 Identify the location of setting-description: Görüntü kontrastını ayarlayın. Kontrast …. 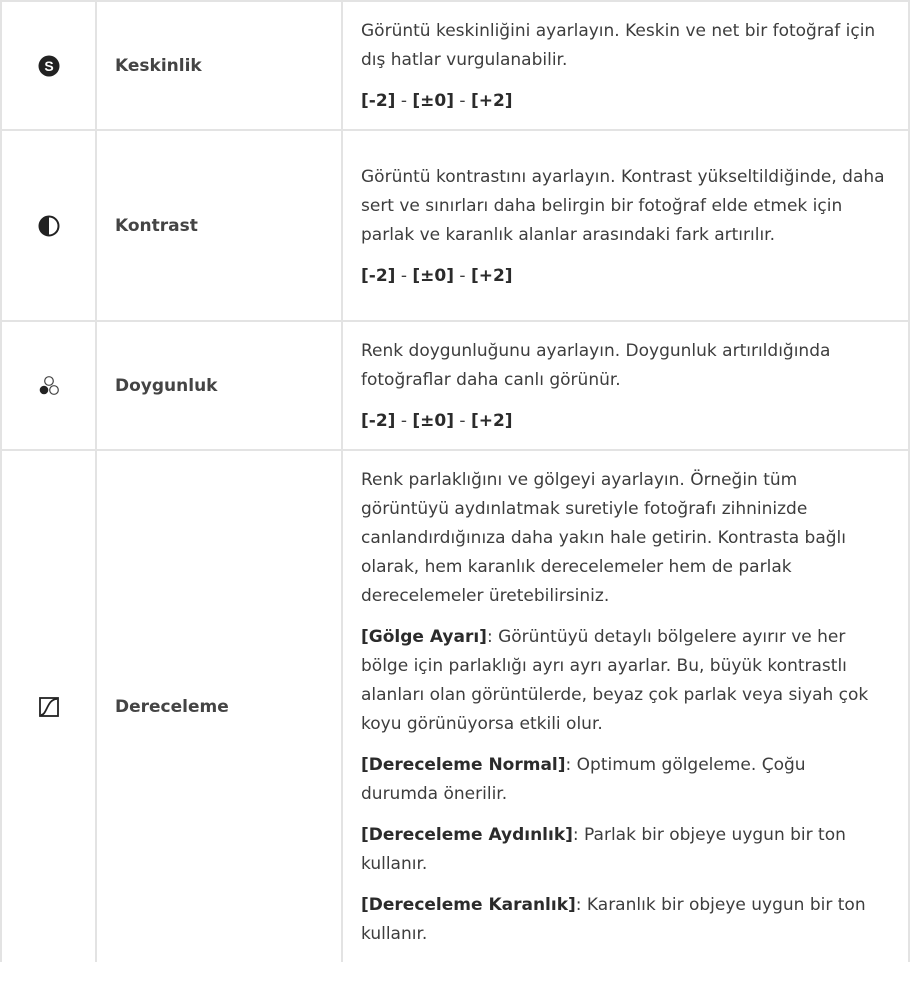
(625, 225).